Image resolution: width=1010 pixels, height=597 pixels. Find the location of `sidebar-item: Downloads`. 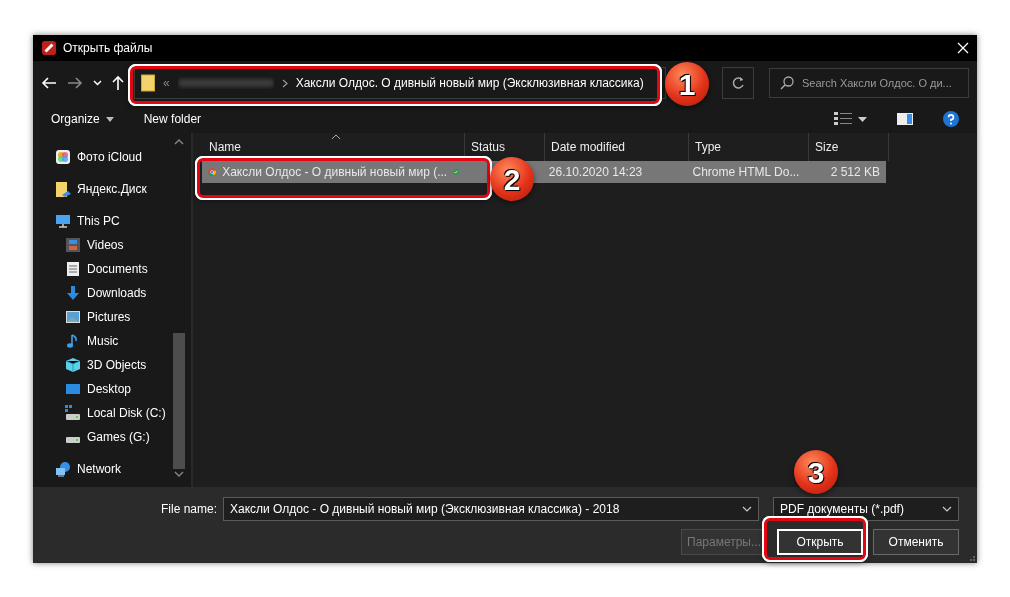

sidebar-item: Downloads is located at coordinates (112, 293).